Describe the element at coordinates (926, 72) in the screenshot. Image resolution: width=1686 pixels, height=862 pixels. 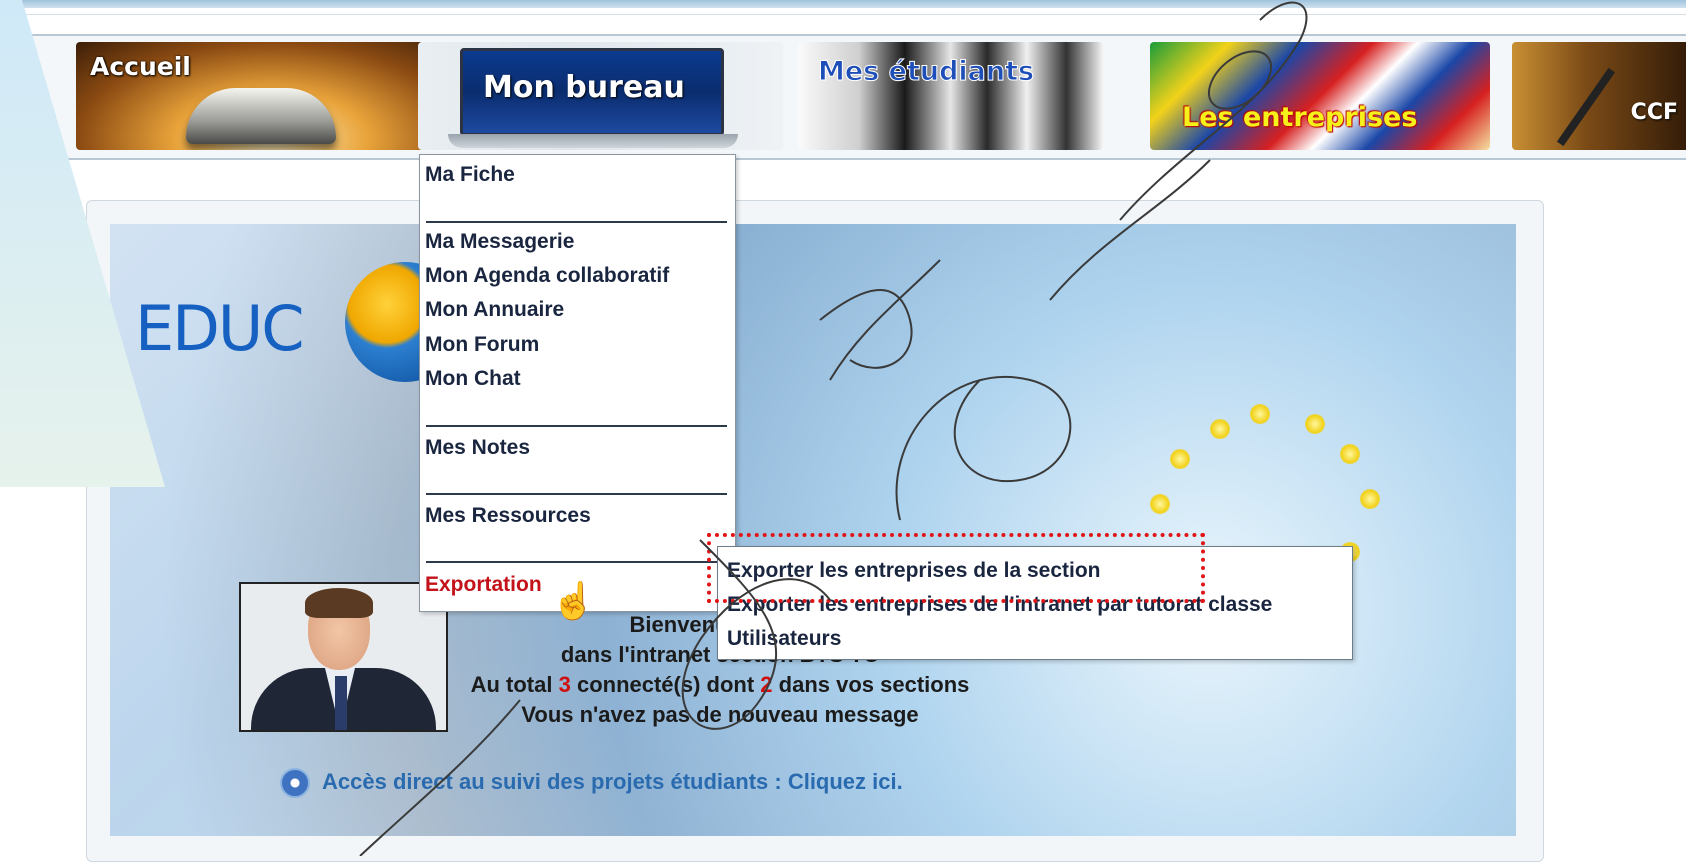
I see `nav-tile-mes-etudiants-label: Mes étudiants` at that location.